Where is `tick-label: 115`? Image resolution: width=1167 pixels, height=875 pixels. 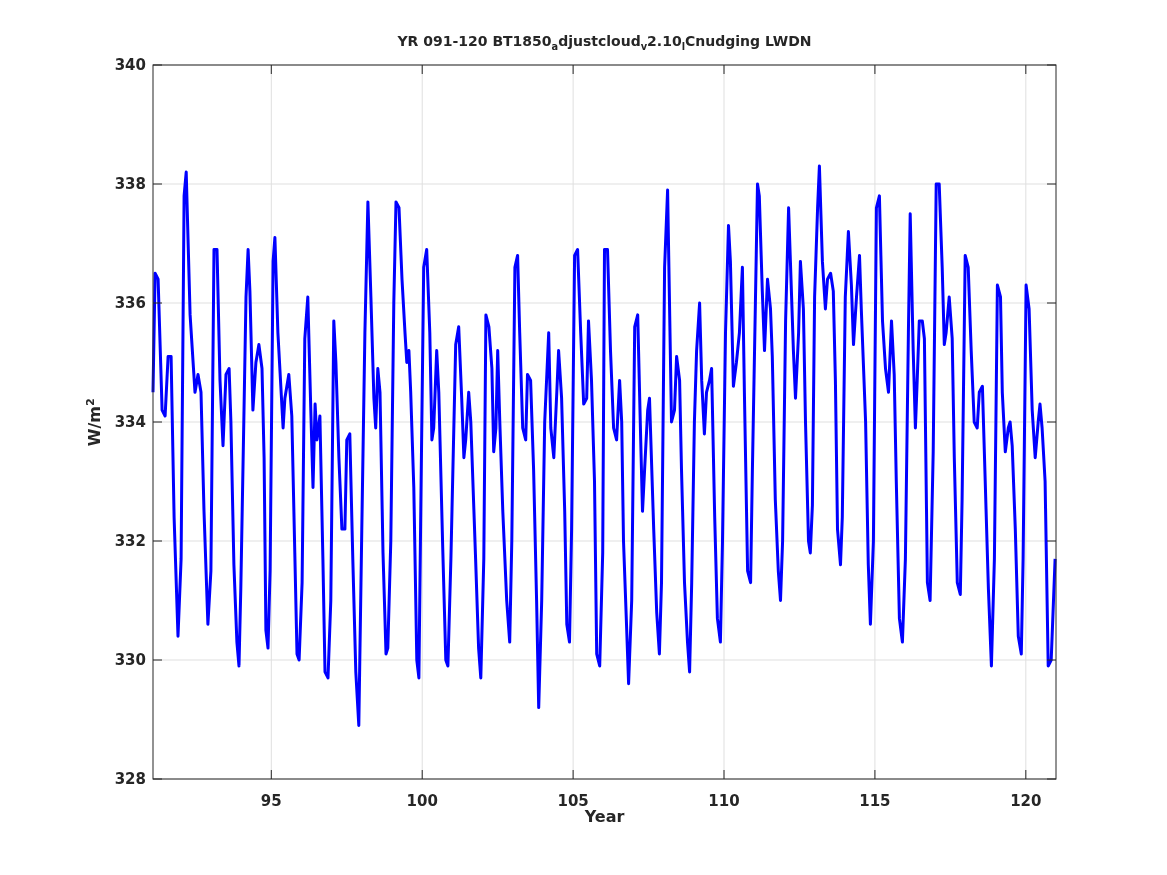
tick-label: 115 is located at coordinates (875, 801).